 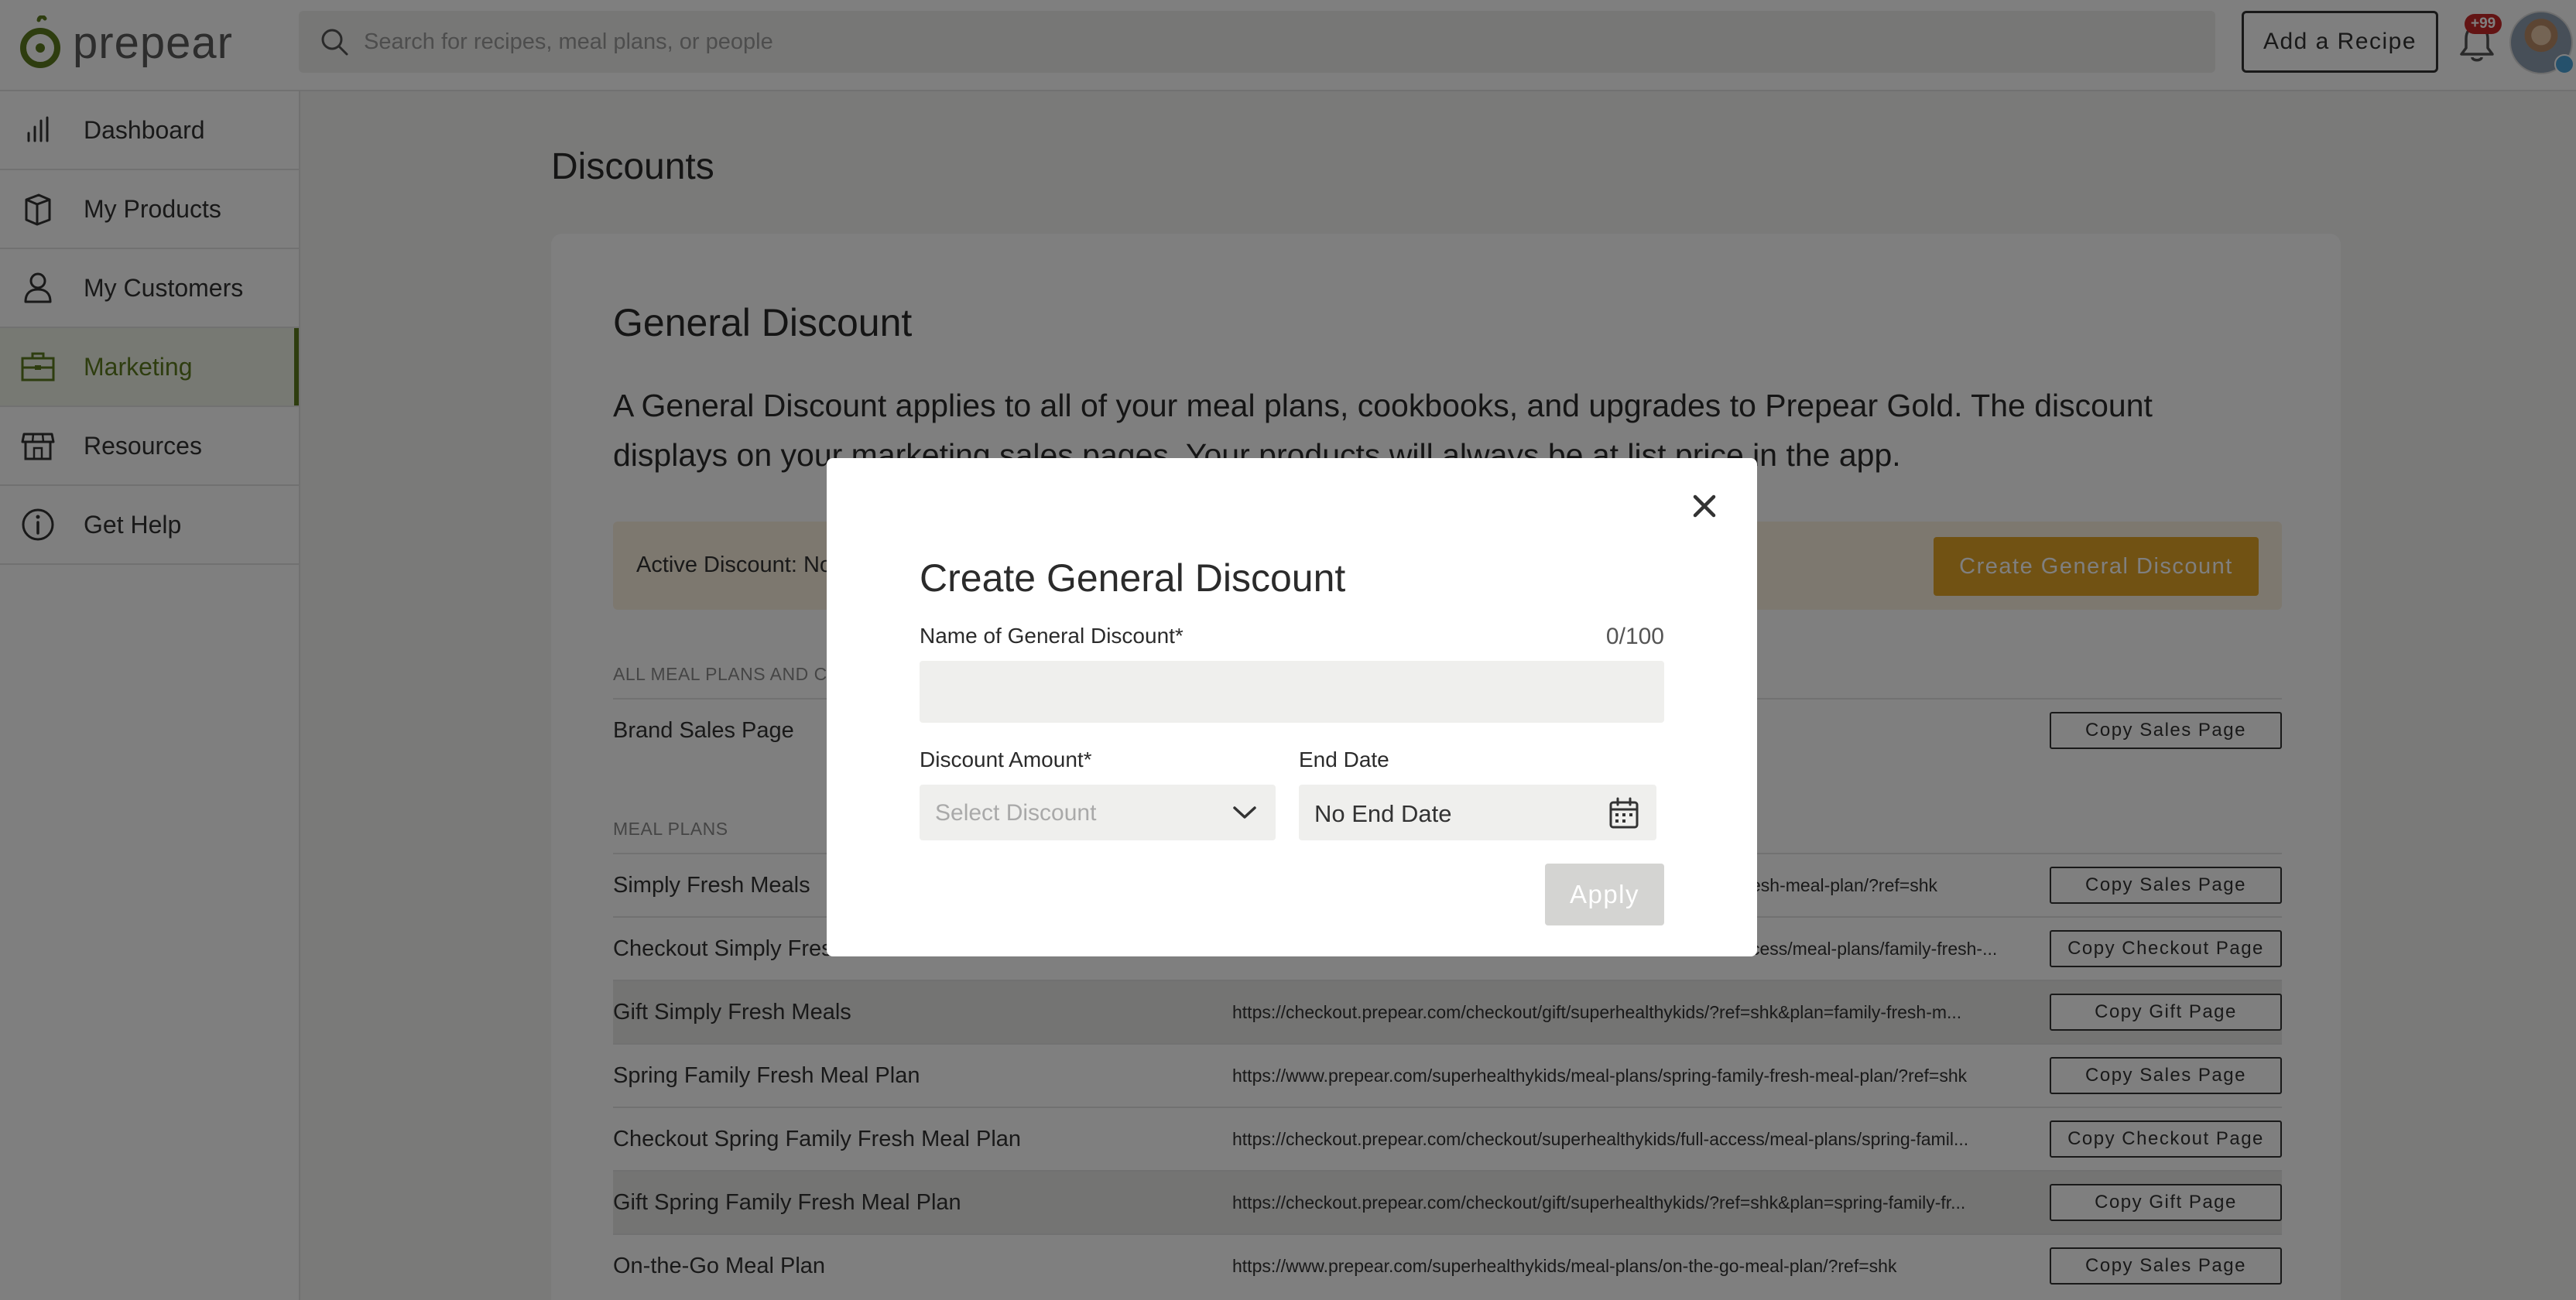 I want to click on end-date-value: No End Date, so click(x=1383, y=814).